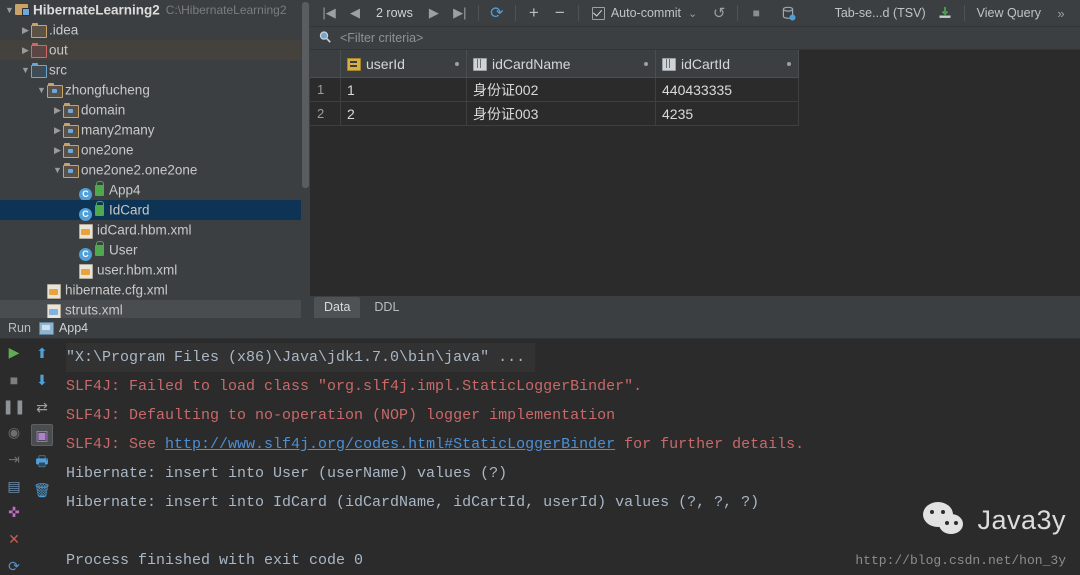 The image size is (1080, 575). What do you see at coordinates (14, 433) in the screenshot?
I see `camera-icon: ◉` at bounding box center [14, 433].